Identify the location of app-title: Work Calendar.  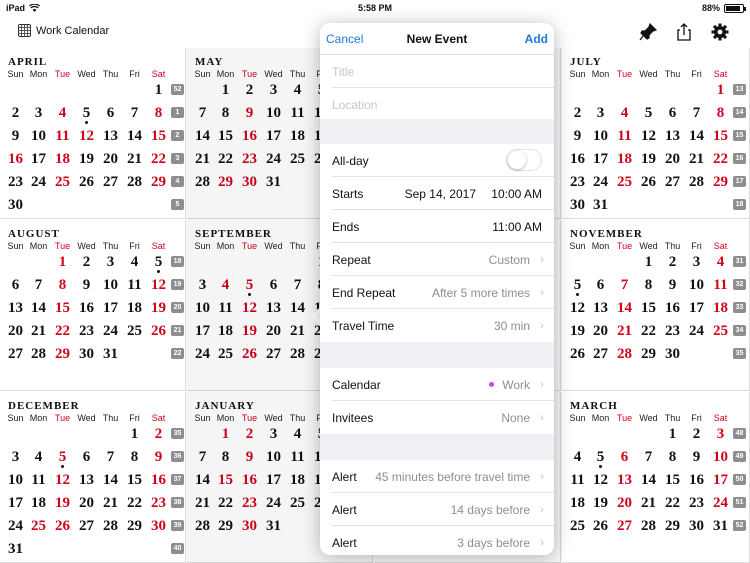
(63, 30).